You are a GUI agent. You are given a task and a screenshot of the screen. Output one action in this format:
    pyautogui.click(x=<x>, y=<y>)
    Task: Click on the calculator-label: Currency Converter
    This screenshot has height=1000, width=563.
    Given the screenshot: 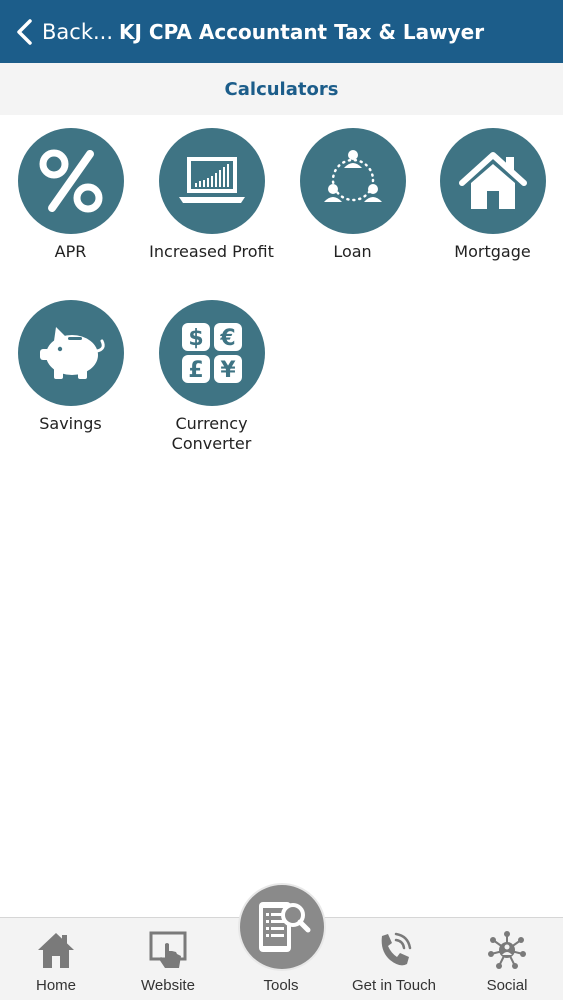 What is the action you would take?
    pyautogui.click(x=211, y=434)
    